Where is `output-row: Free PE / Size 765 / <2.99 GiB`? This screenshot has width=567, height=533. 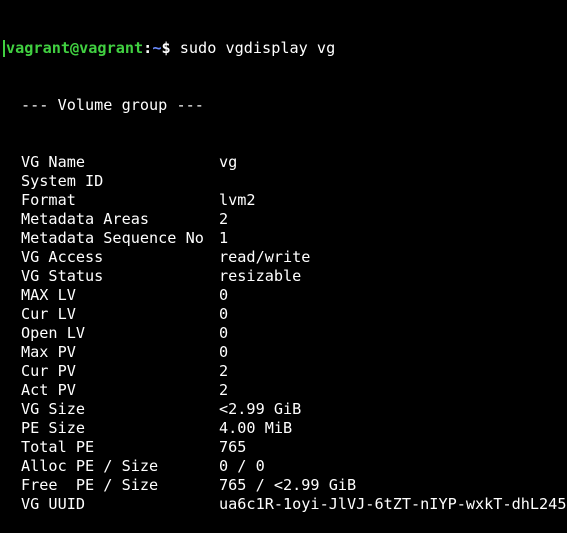
output-row: Free PE / Size 765 / <2.99 GiB is located at coordinates (285, 485).